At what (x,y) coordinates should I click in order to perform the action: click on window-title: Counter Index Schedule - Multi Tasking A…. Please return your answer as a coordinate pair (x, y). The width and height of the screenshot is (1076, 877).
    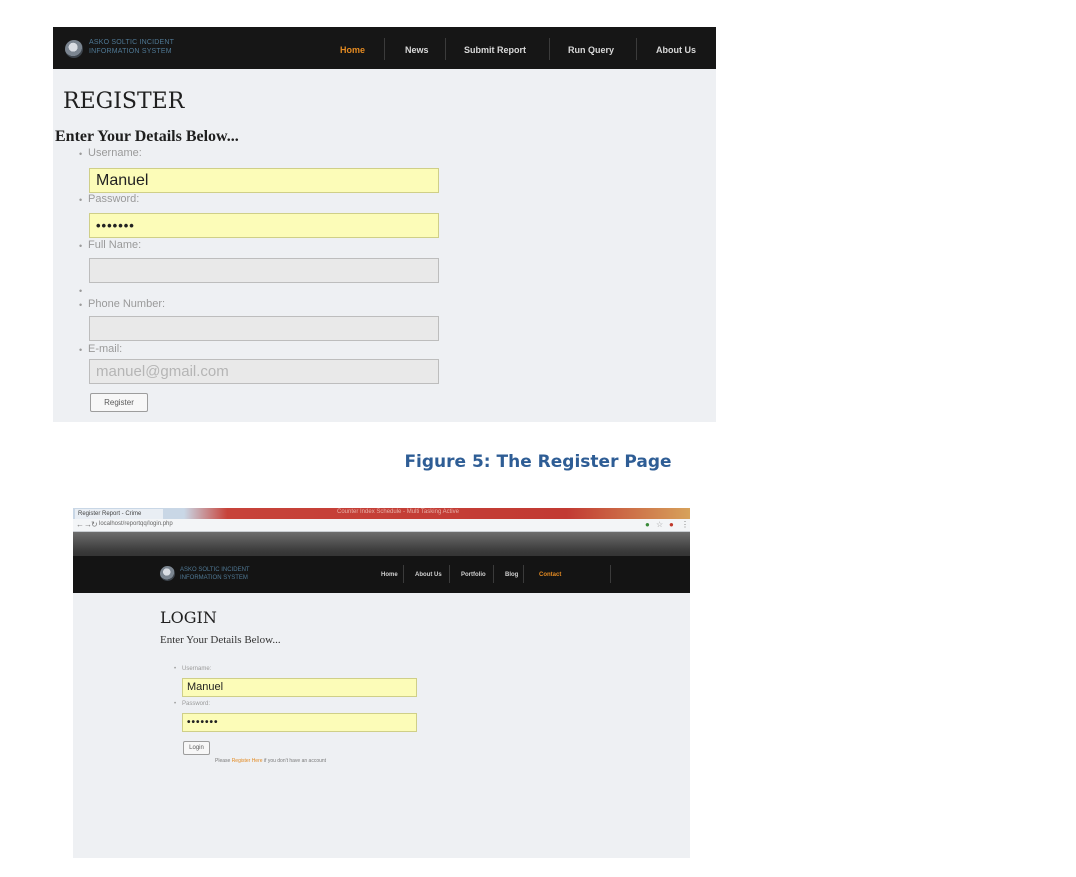
    Looking at the image, I should click on (398, 512).